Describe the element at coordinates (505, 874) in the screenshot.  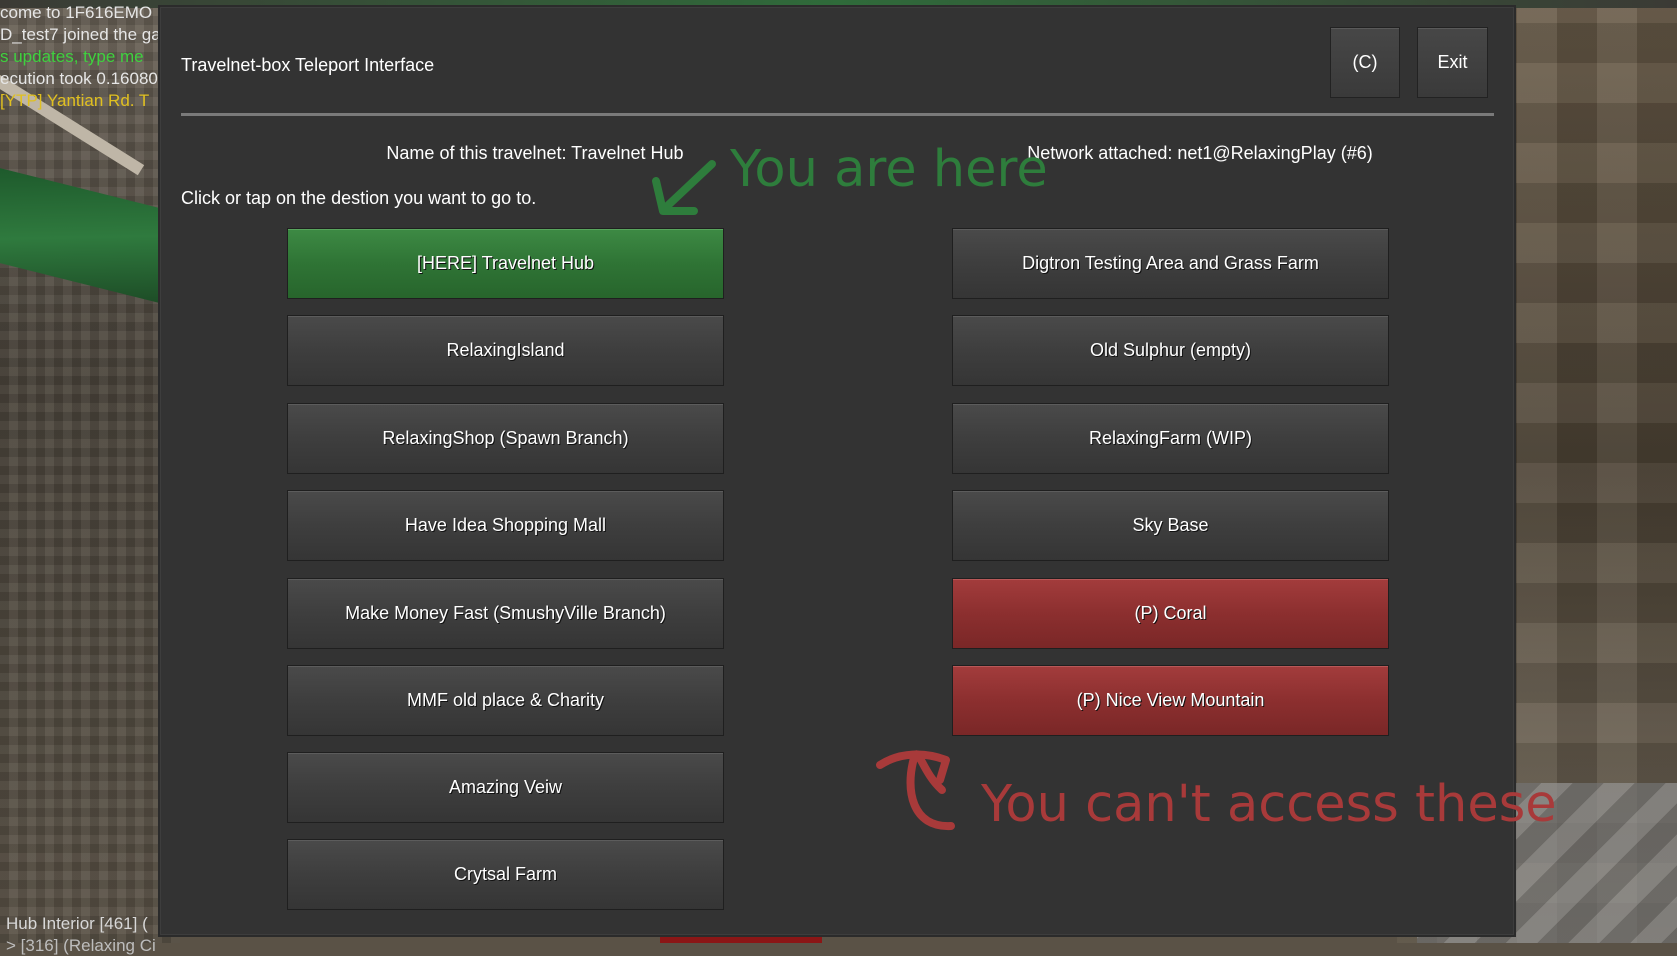
I see `destination-button: Crytsal Farm` at that location.